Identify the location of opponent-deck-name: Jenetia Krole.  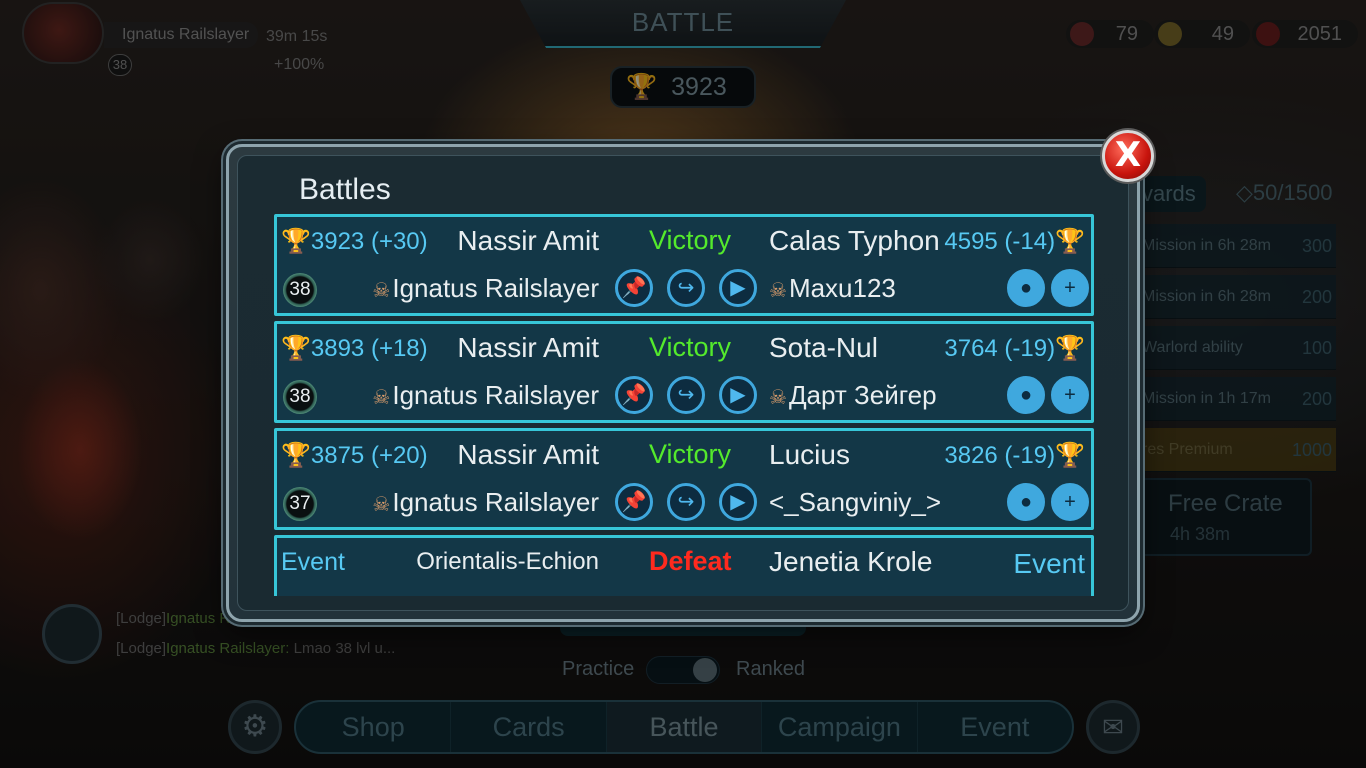
(851, 561).